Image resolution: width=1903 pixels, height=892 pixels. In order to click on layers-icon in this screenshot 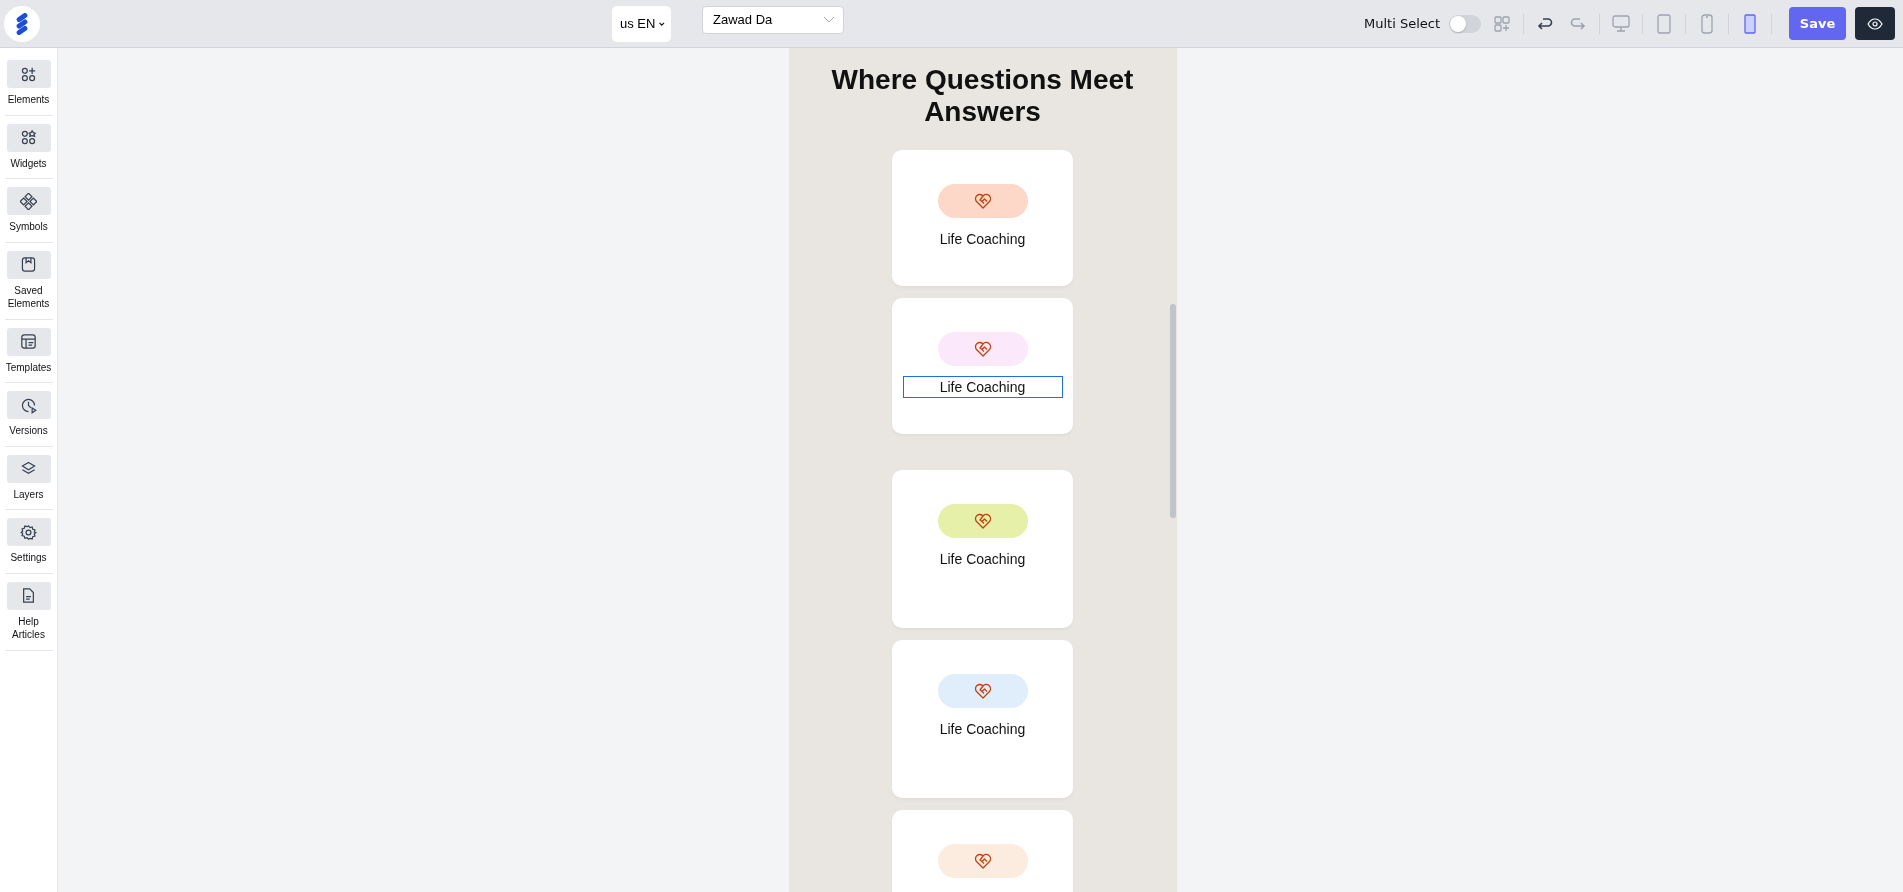, I will do `click(28, 468)`.